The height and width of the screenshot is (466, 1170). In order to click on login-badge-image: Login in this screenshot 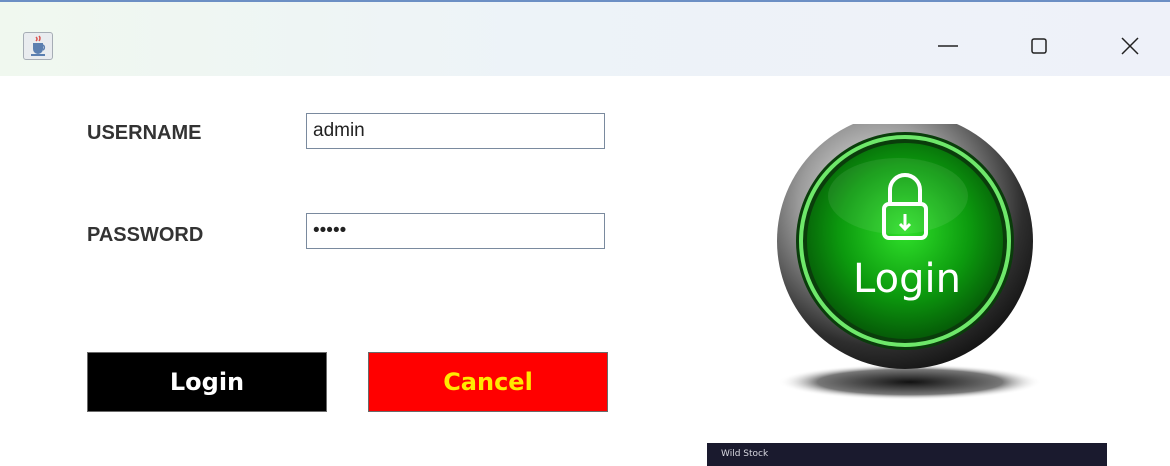, I will do `click(909, 262)`.